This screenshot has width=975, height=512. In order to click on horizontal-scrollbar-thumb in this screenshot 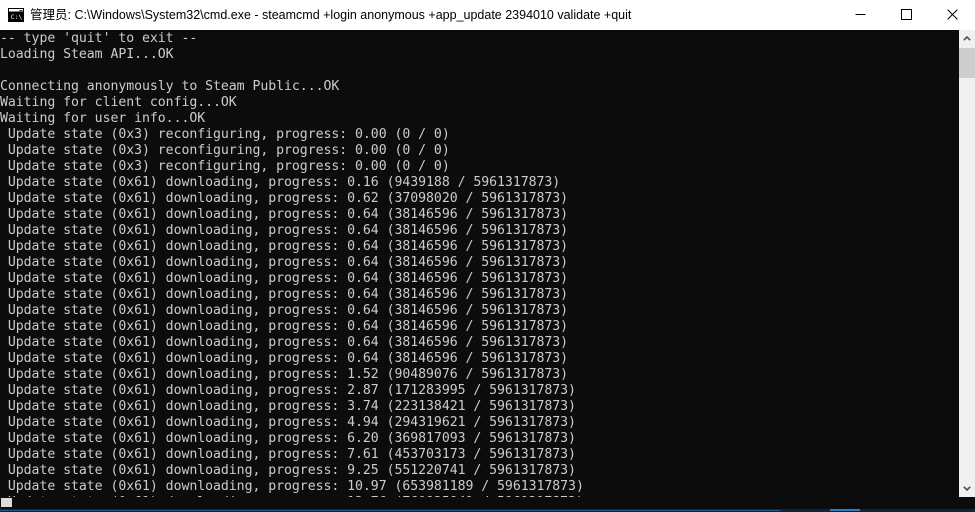, I will do `click(6, 502)`.